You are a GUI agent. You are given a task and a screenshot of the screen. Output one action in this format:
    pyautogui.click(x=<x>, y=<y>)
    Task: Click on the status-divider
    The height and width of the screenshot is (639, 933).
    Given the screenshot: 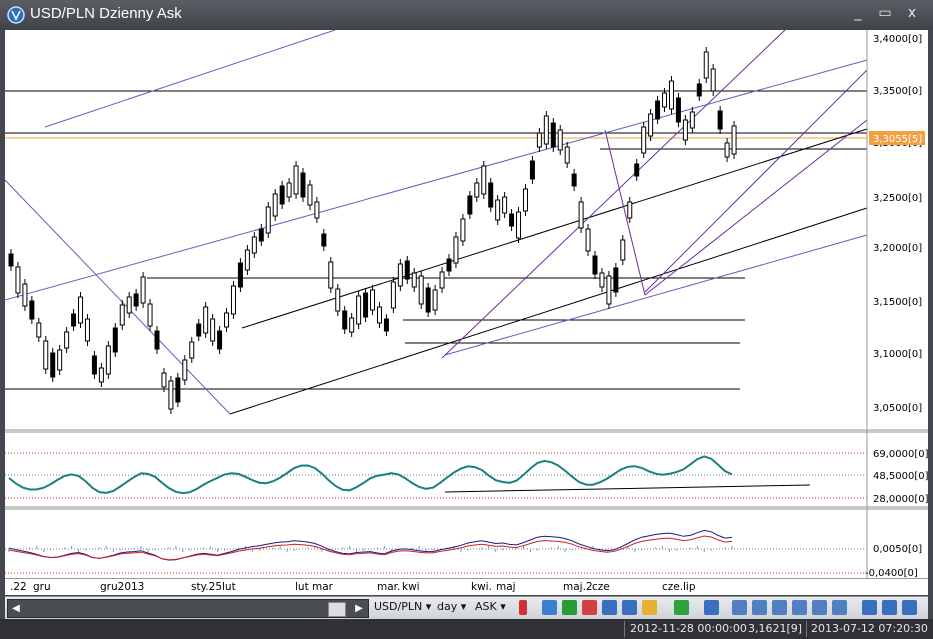 What is the action you would take?
    pyautogui.click(x=624, y=629)
    